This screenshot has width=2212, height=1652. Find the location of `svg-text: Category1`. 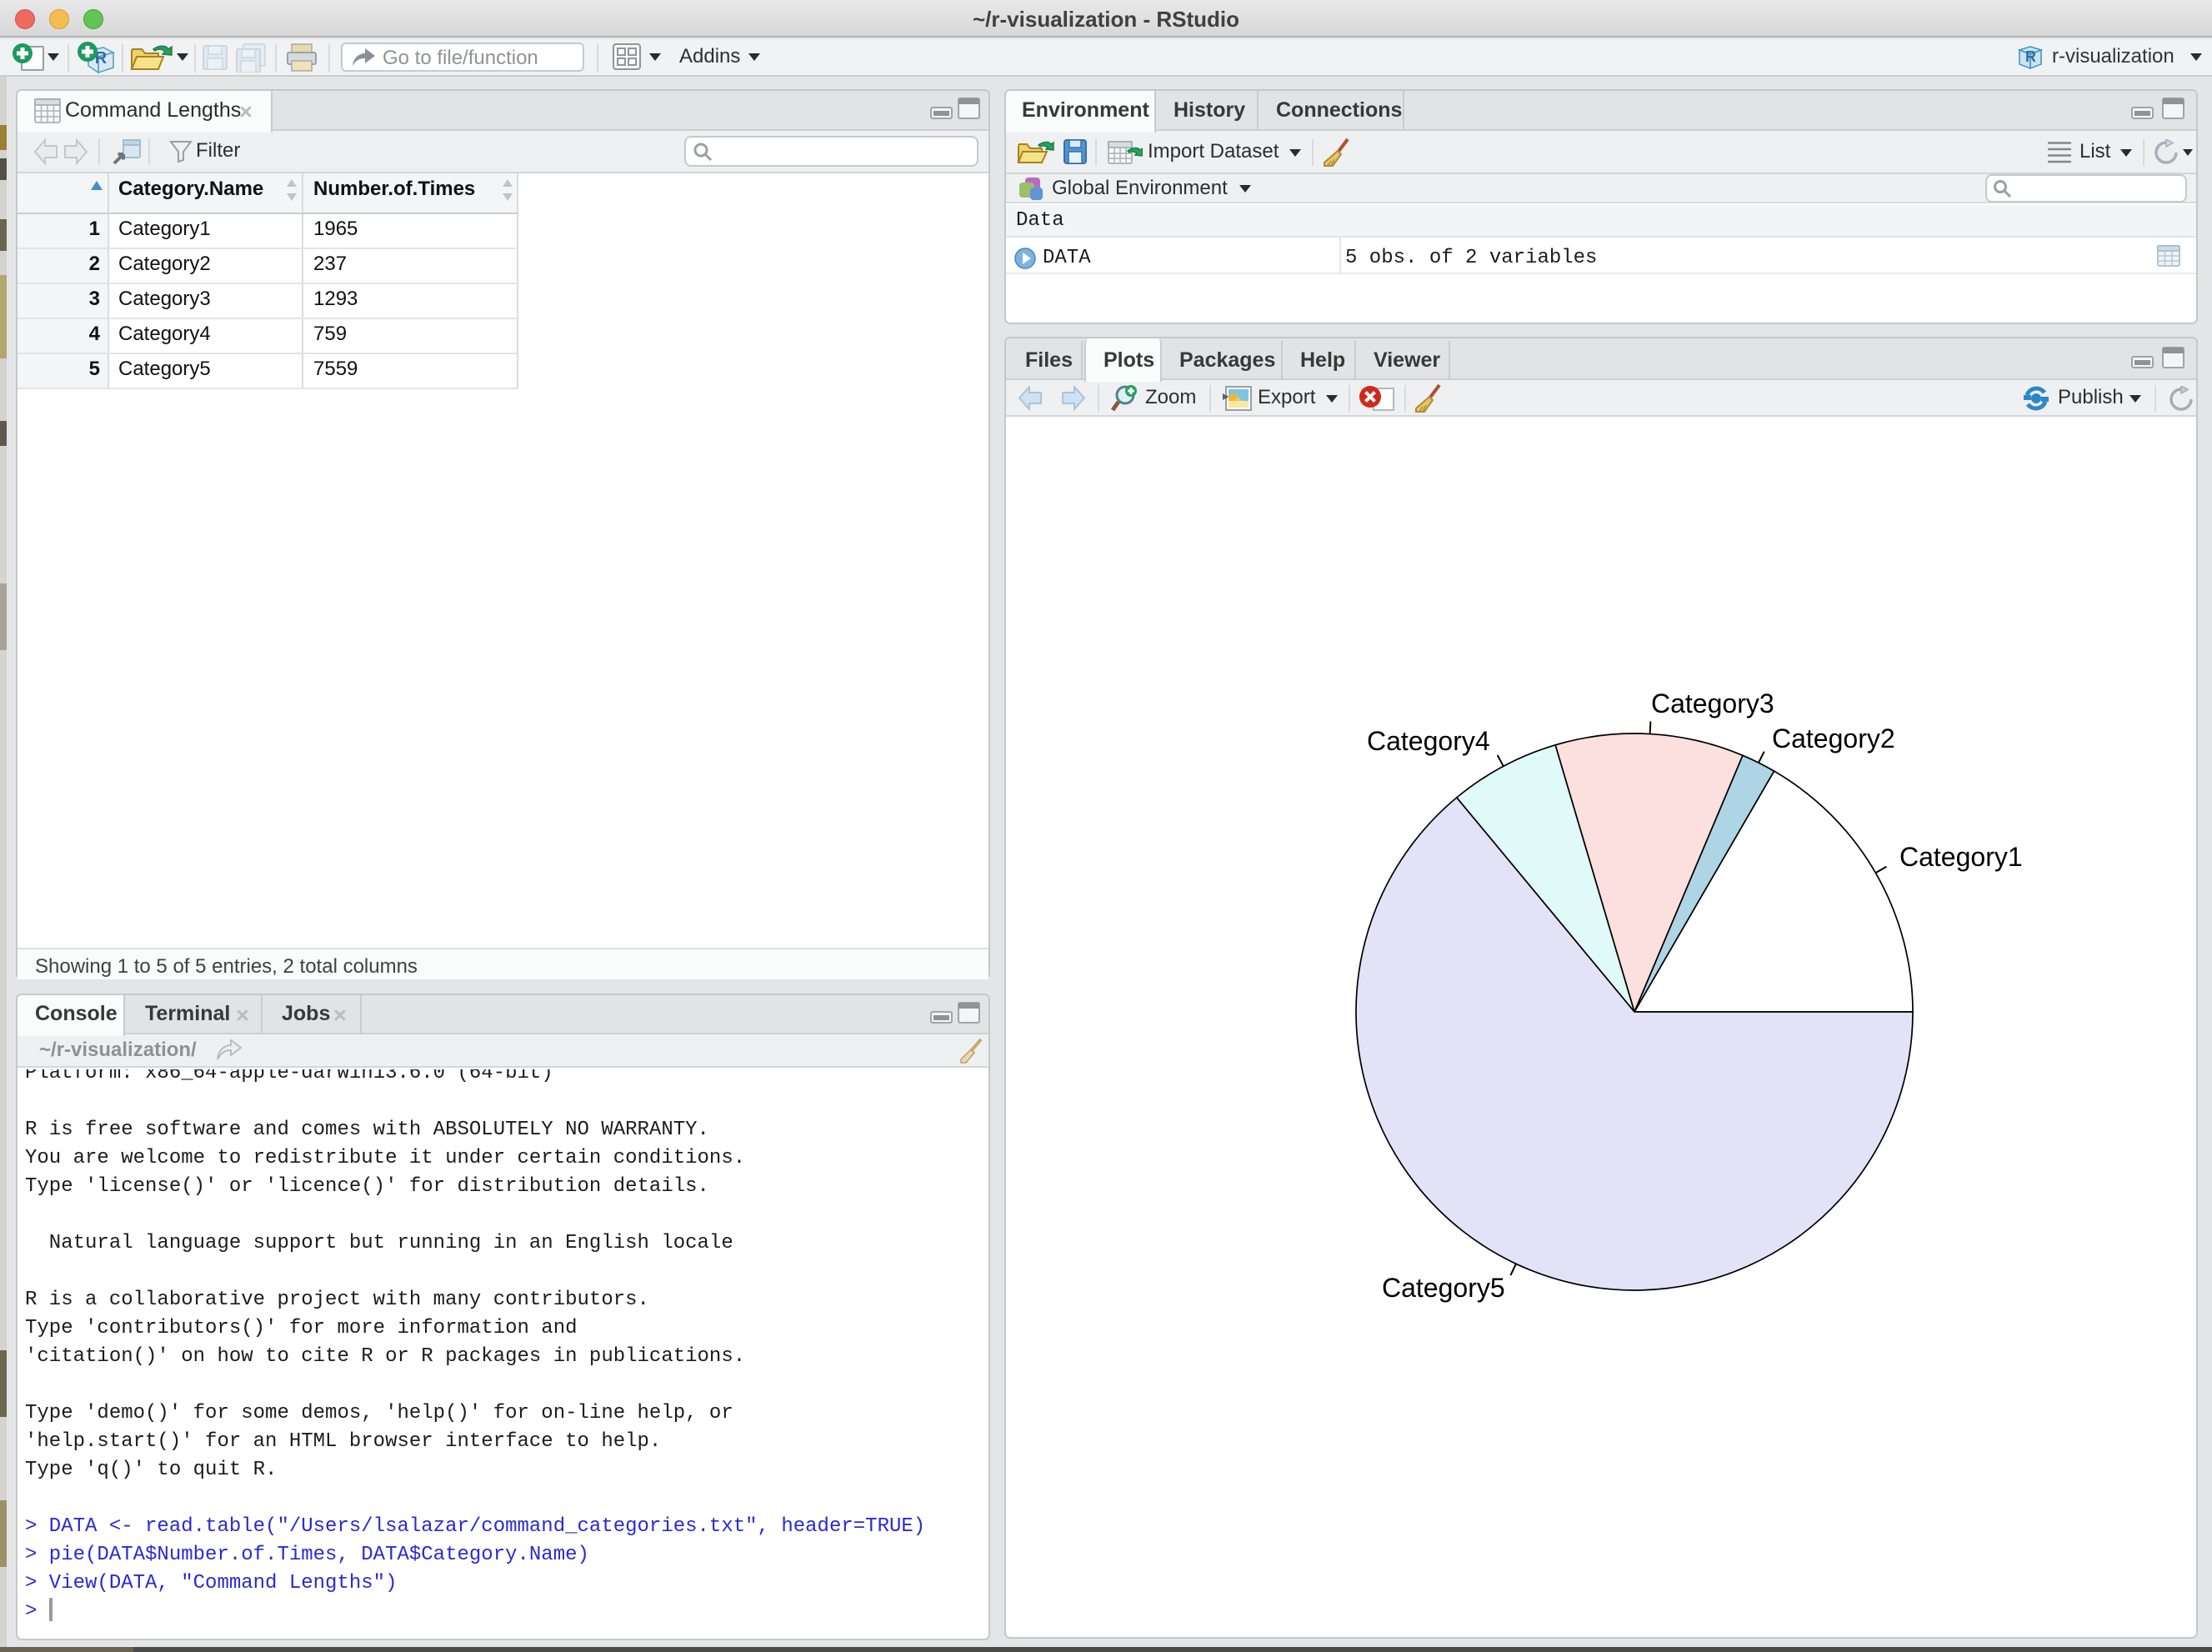

svg-text: Category1 is located at coordinates (1961, 857).